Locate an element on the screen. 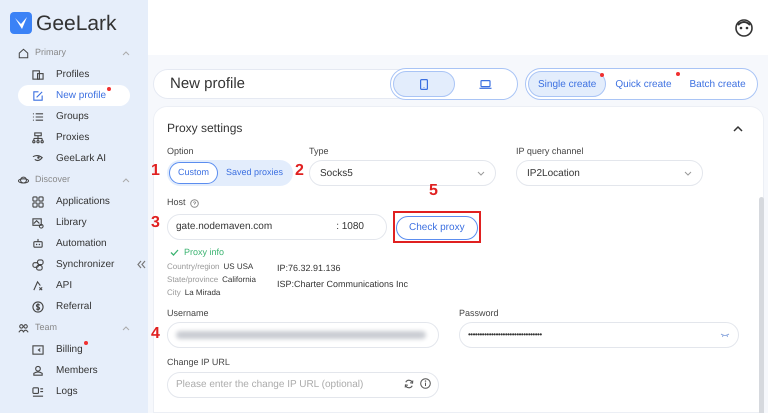 The width and height of the screenshot is (768, 413). sidebar-item: Profiles is located at coordinates (74, 74).